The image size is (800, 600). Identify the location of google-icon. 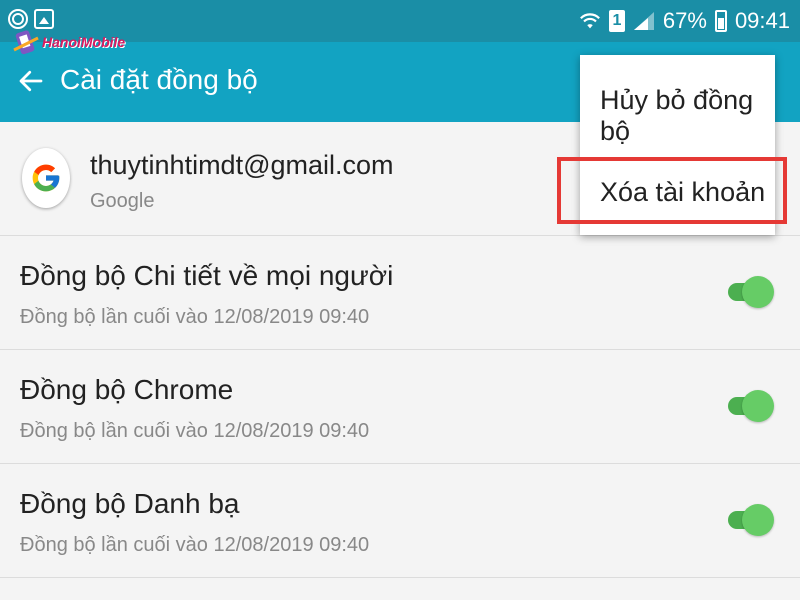
(46, 178).